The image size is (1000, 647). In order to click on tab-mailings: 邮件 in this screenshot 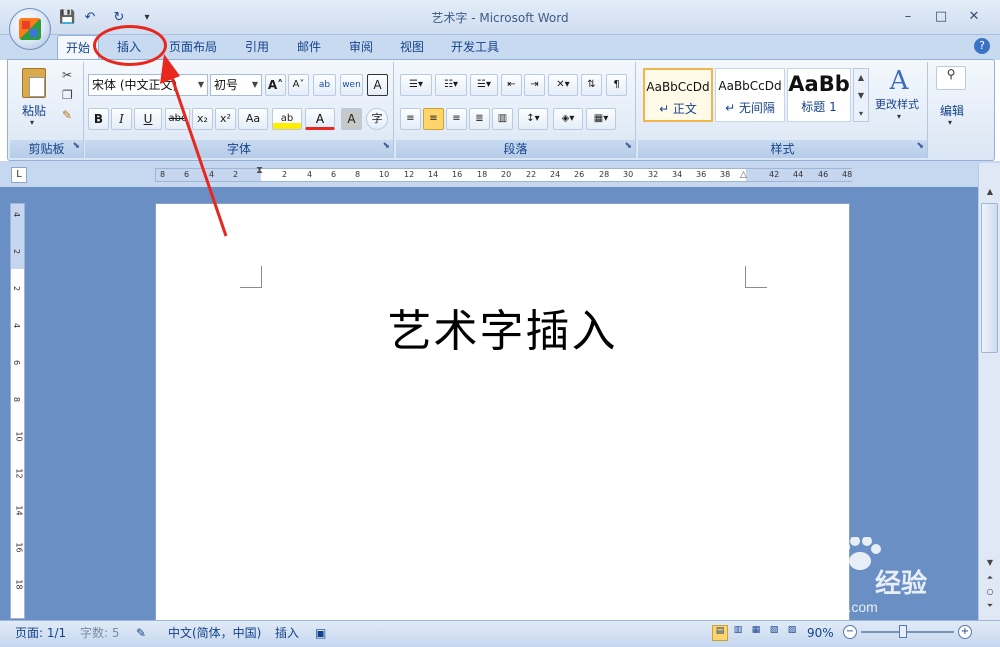, I will do `click(309, 47)`.